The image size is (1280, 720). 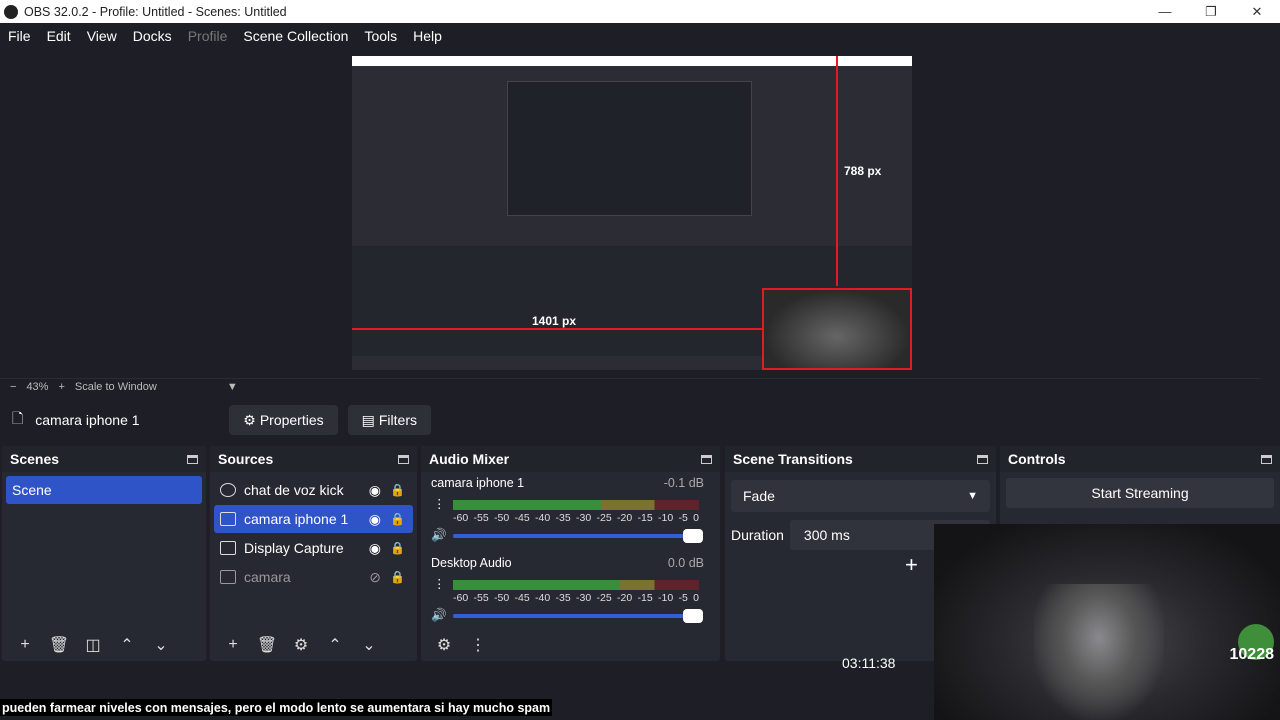 I want to click on menu-help: Help, so click(x=427, y=36).